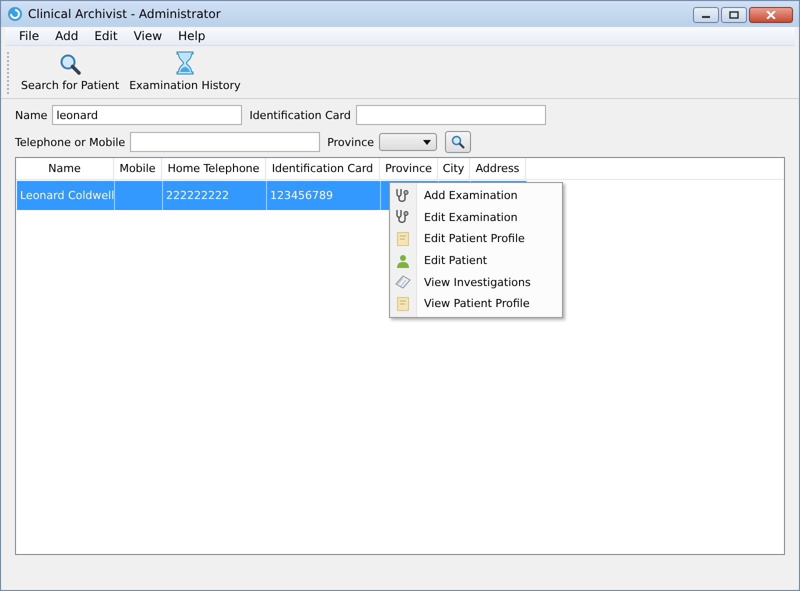  I want to click on column-header: Name, so click(65, 168).